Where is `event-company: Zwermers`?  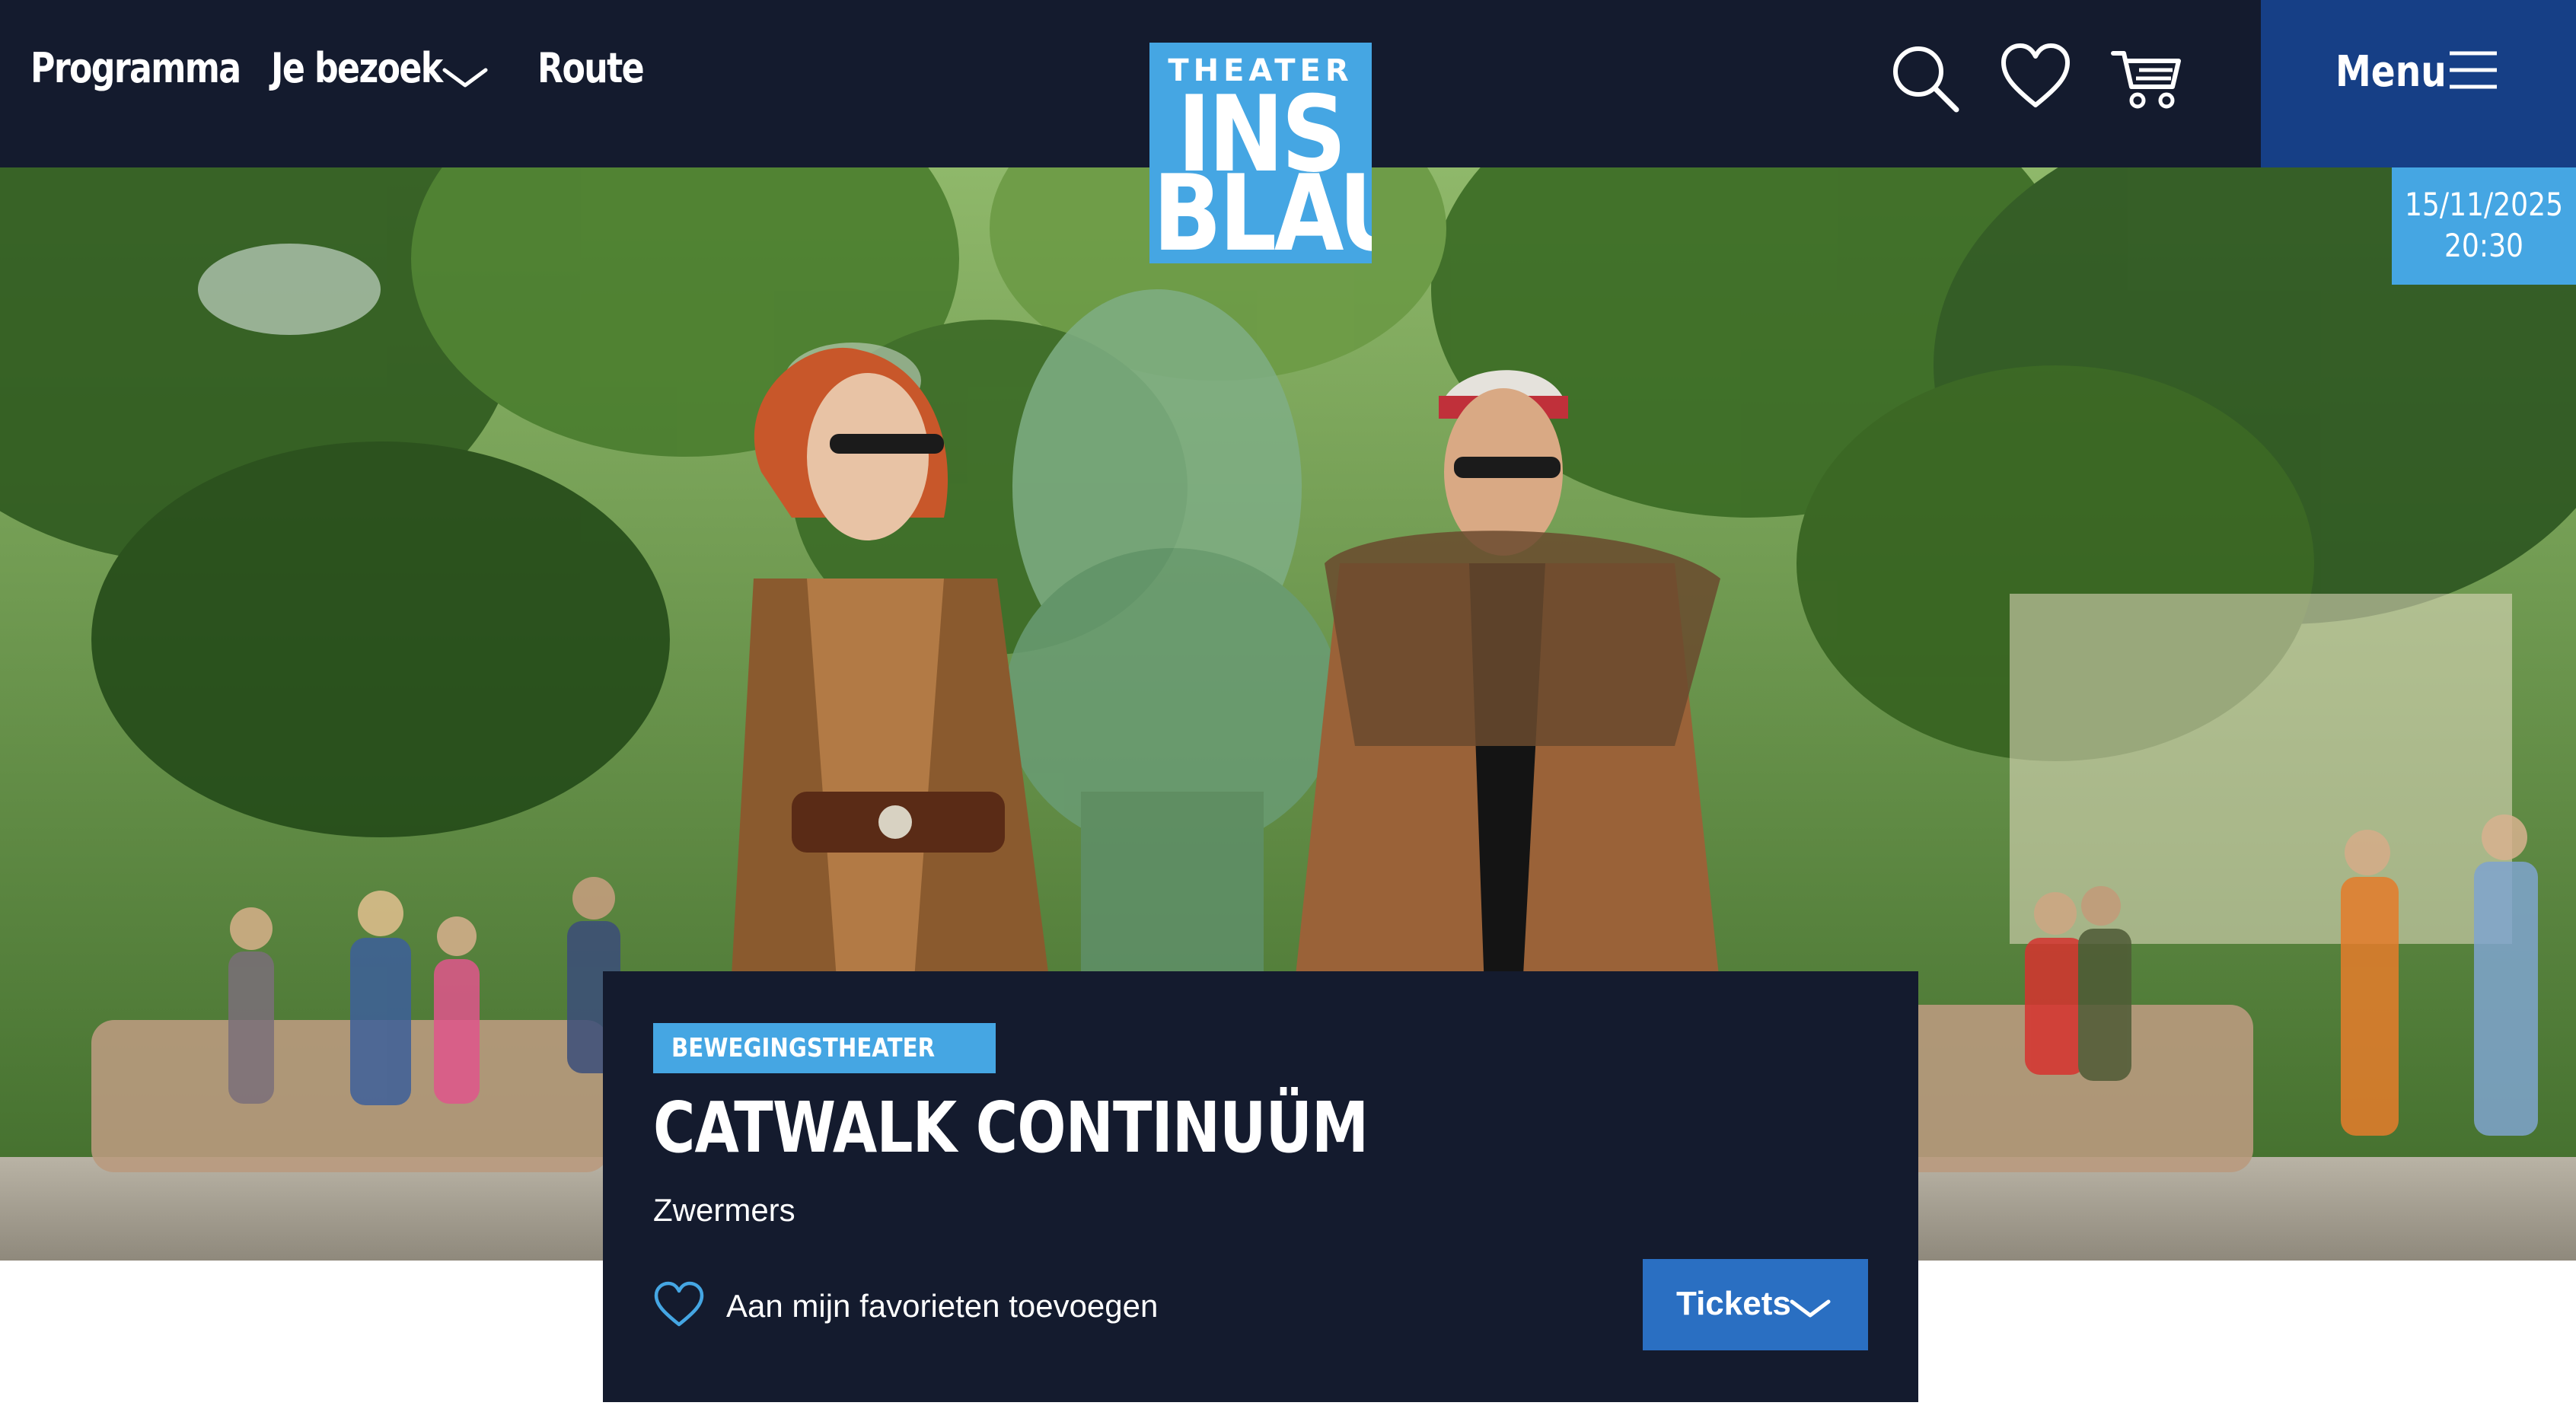 event-company: Zwermers is located at coordinates (724, 1210).